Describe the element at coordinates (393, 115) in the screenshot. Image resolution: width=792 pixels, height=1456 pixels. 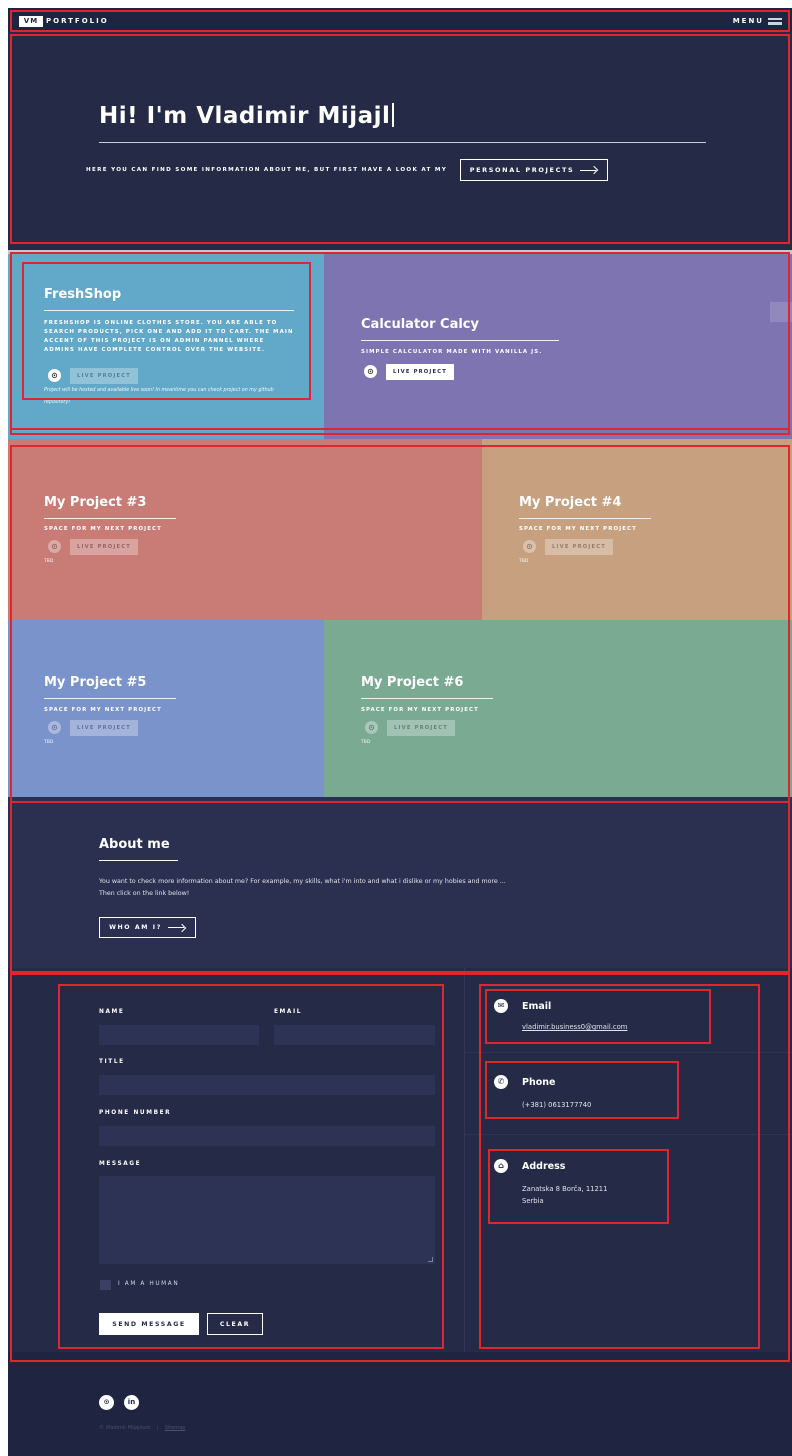
I see `typing-cursor` at that location.